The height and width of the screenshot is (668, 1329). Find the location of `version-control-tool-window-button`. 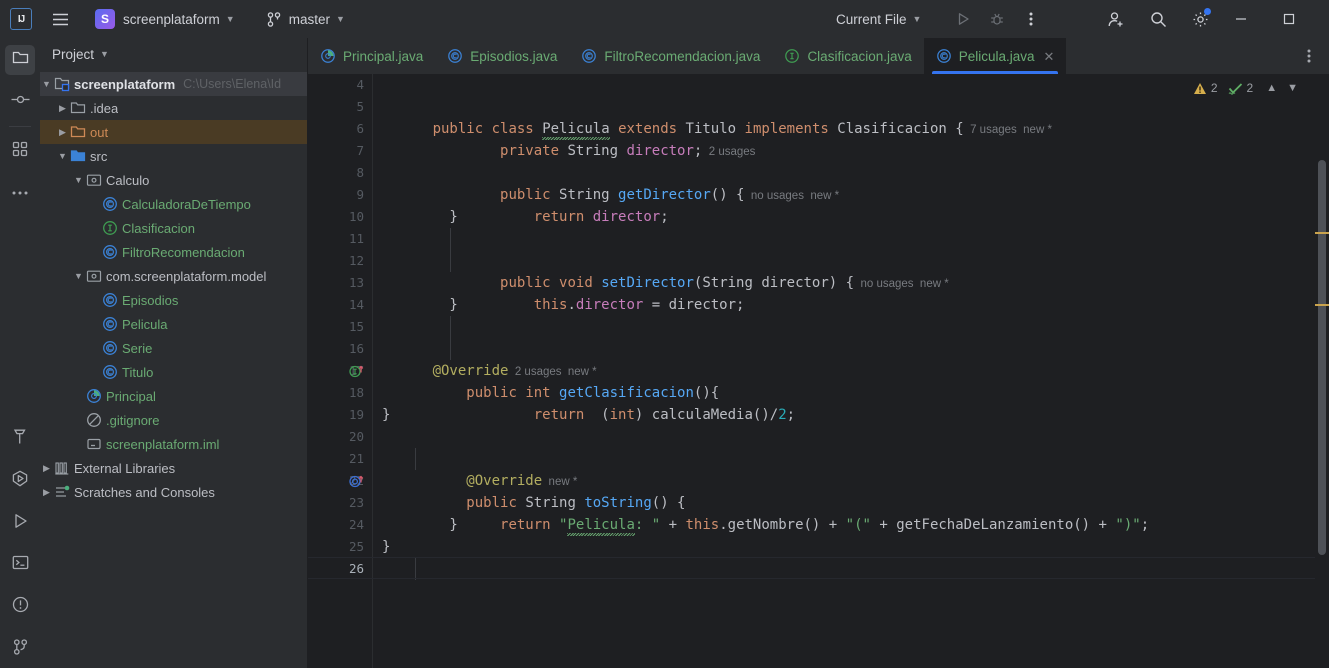

version-control-tool-window-button is located at coordinates (20, 649).